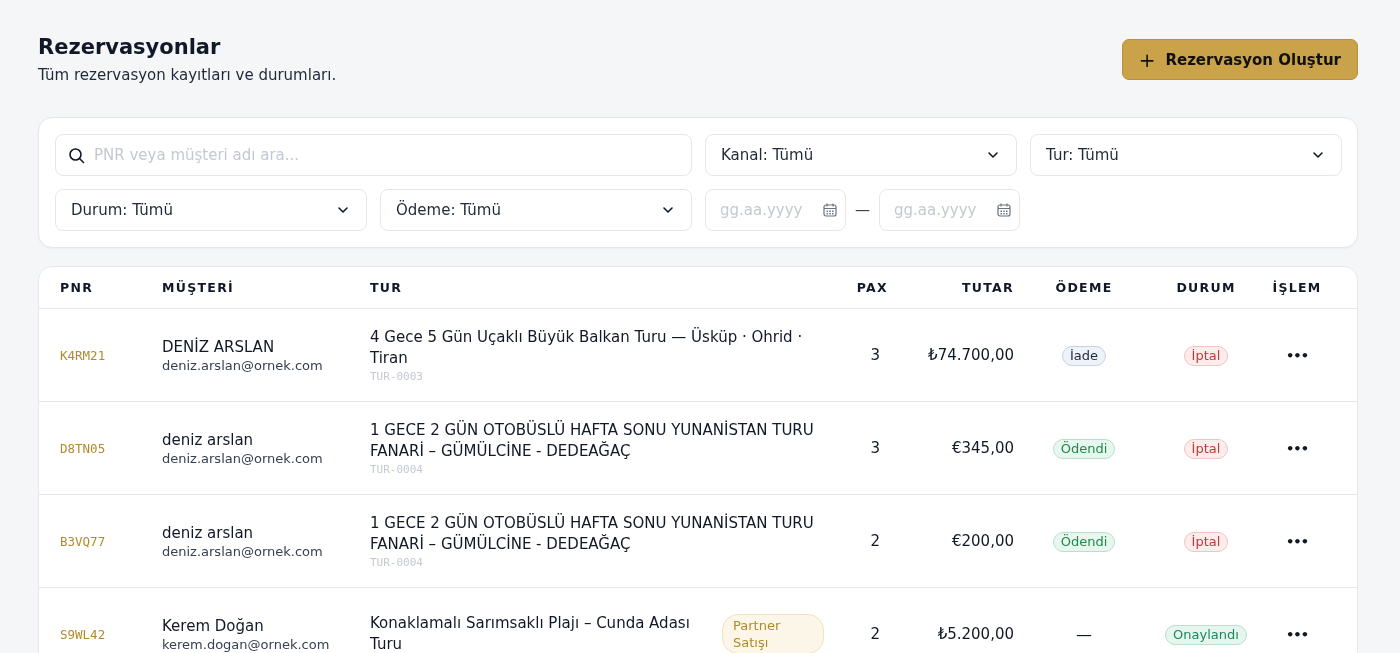  I want to click on tour-code: TUR-0003, so click(397, 376).